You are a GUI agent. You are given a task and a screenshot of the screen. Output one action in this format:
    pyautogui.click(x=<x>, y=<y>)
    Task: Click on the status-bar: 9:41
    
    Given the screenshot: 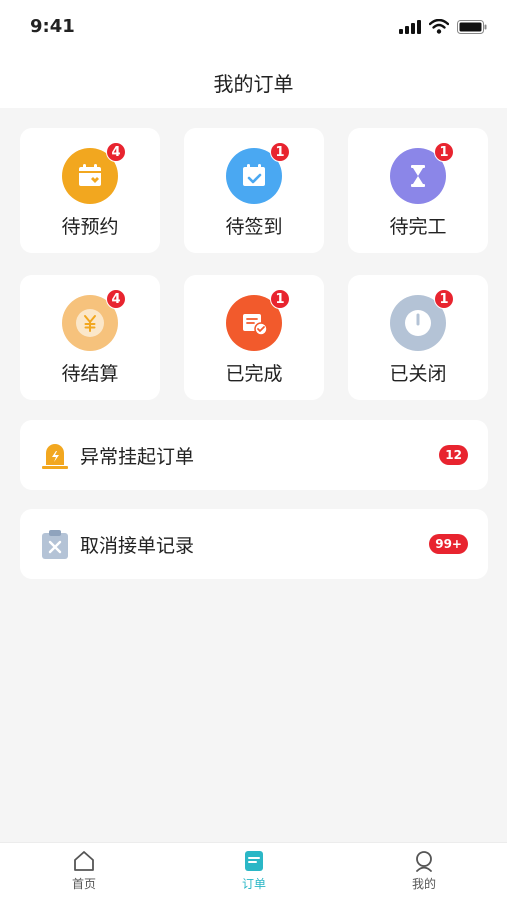 What is the action you would take?
    pyautogui.click(x=253, y=28)
    